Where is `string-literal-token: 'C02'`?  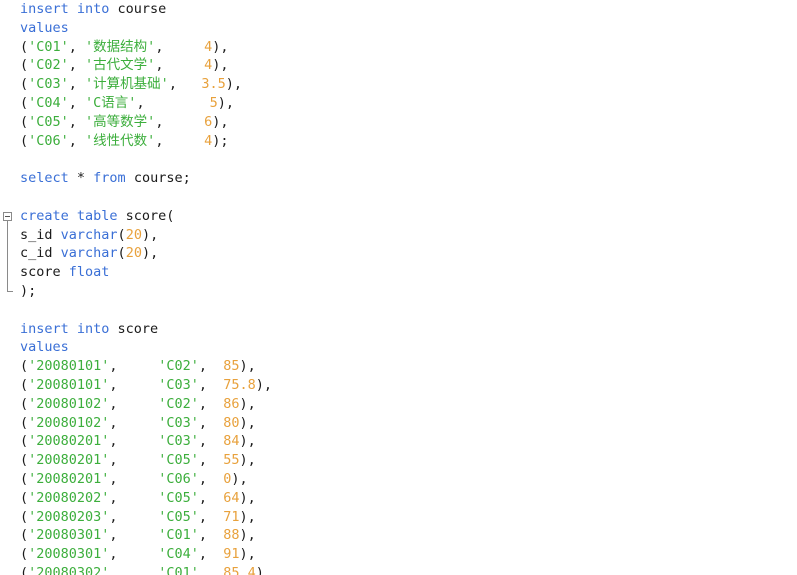
string-literal-token: 'C02' is located at coordinates (178, 403).